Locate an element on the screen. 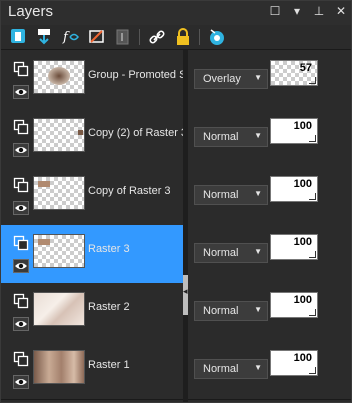 The height and width of the screenshot is (403, 352). blend-mode-value: Overlay is located at coordinates (222, 79).